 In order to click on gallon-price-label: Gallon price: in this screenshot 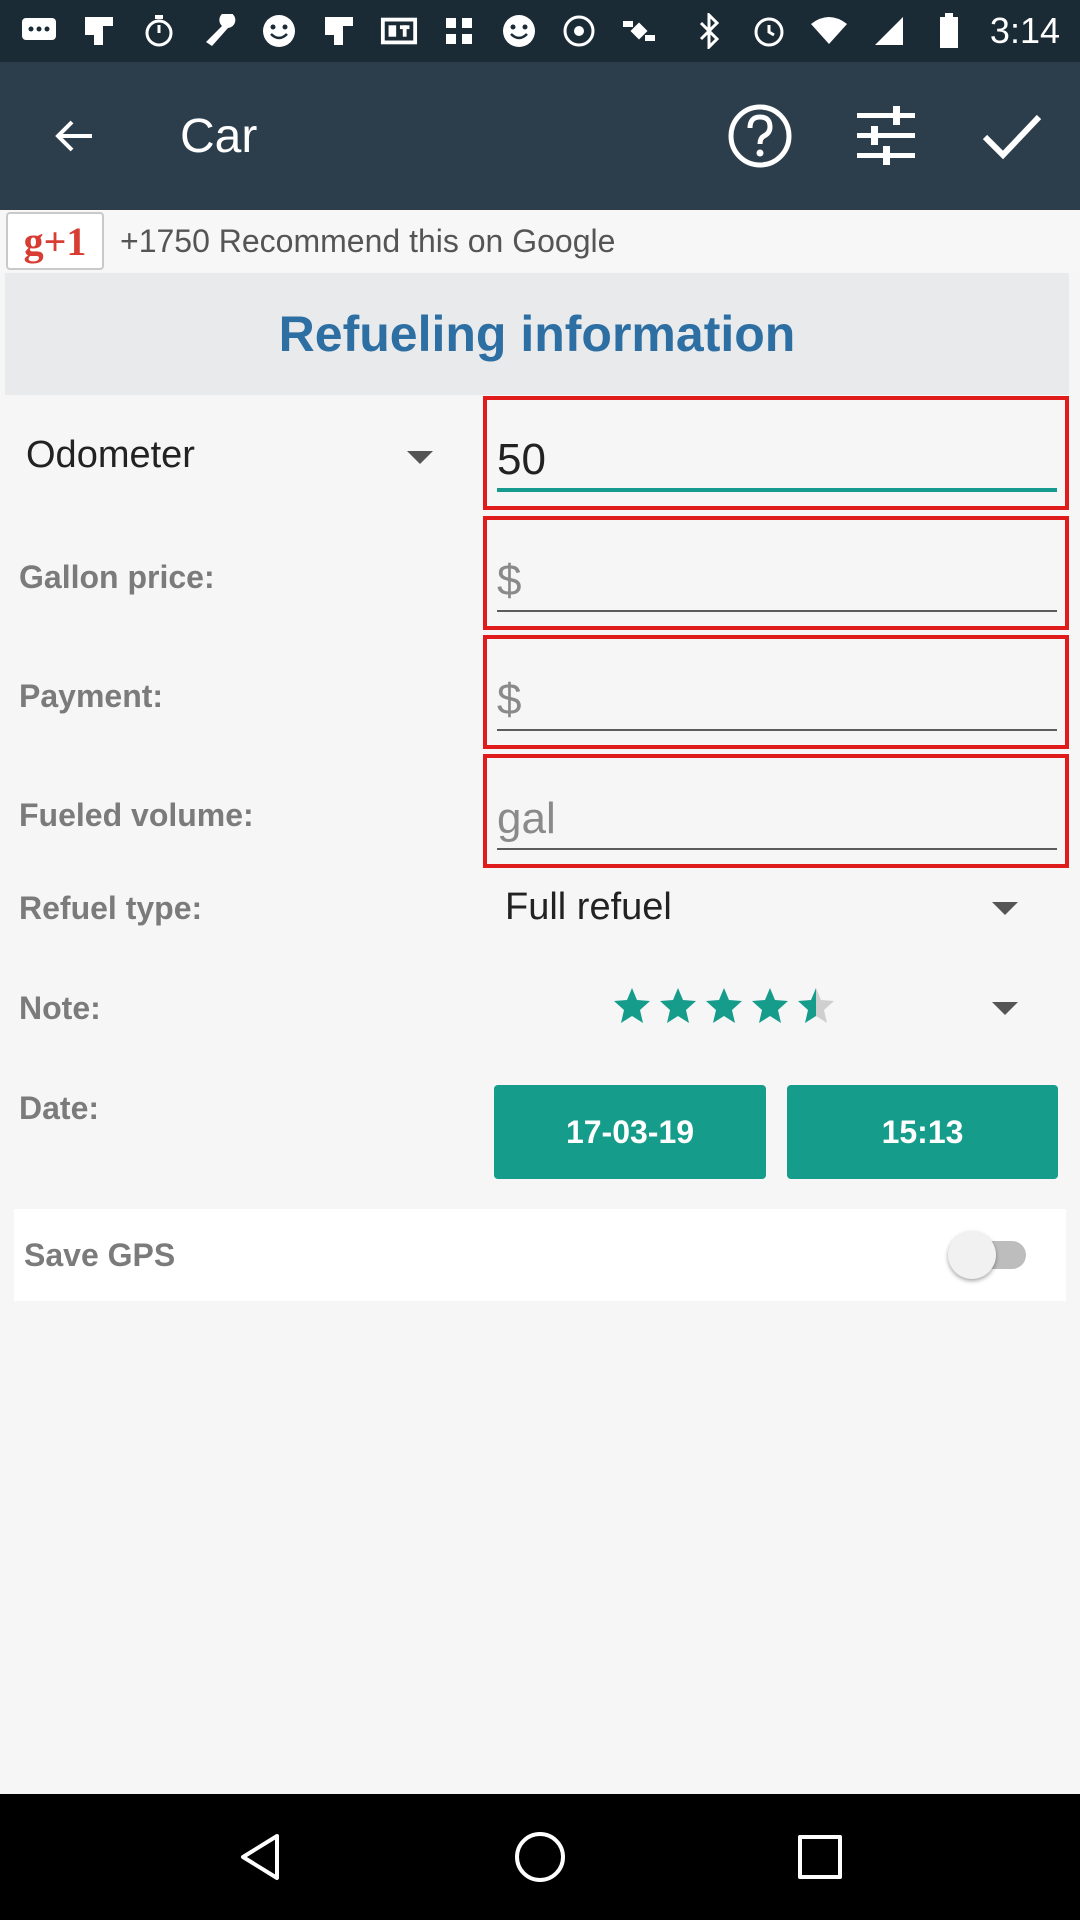, I will do `click(117, 577)`.